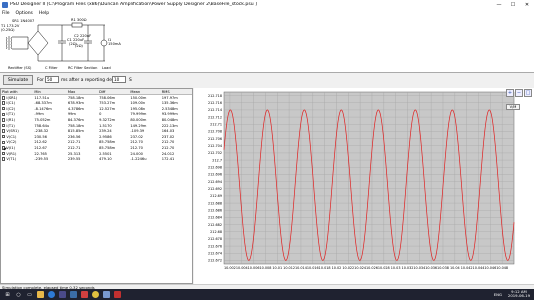  Describe the element at coordinates (217, 160) in the screenshot. I see `y-tick-label: 212.7` at that location.